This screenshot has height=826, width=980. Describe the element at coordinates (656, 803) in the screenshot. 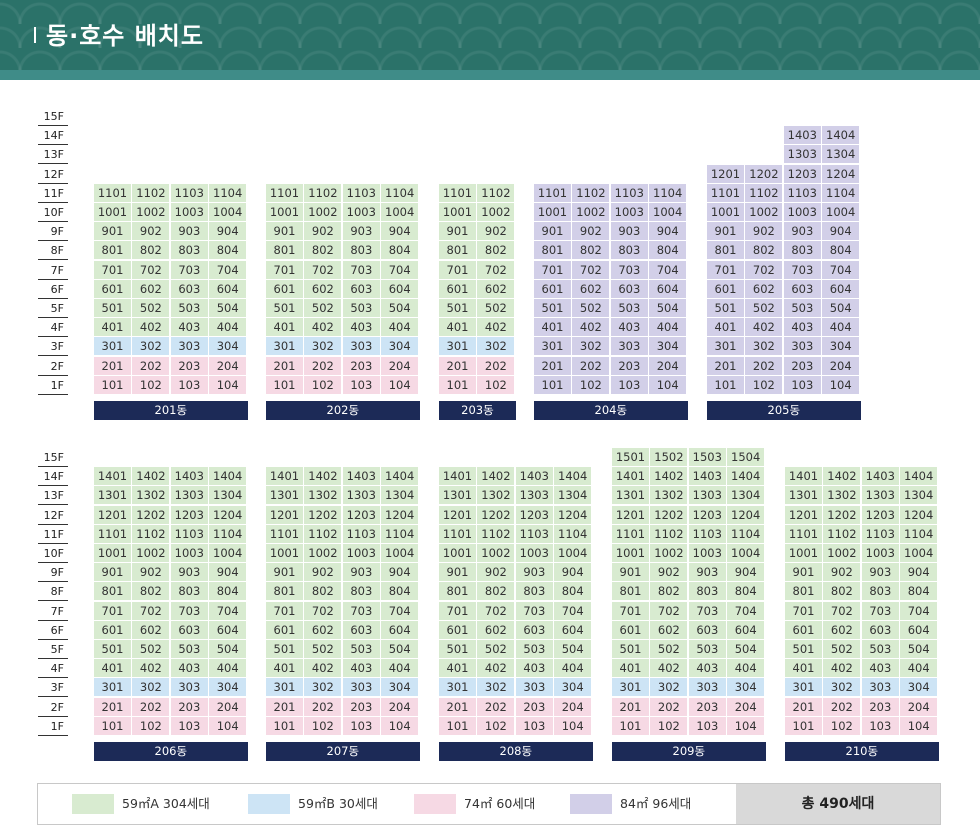

I see `legend-label-84: 84㎡ 96세대` at that location.